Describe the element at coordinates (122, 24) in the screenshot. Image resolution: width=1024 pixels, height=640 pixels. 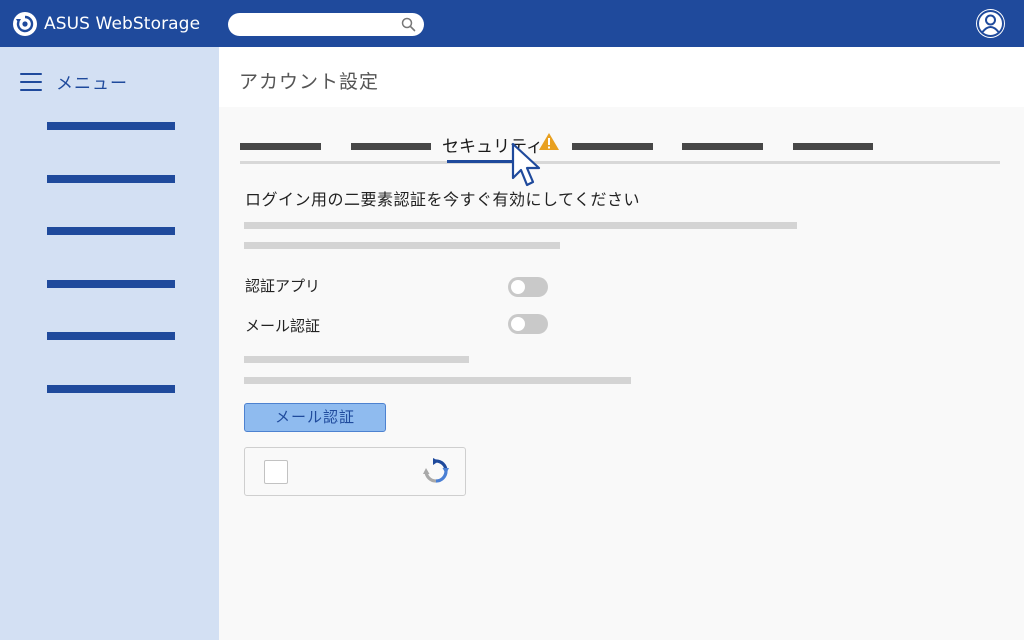
I see `app-name: ASUS WebStorage` at that location.